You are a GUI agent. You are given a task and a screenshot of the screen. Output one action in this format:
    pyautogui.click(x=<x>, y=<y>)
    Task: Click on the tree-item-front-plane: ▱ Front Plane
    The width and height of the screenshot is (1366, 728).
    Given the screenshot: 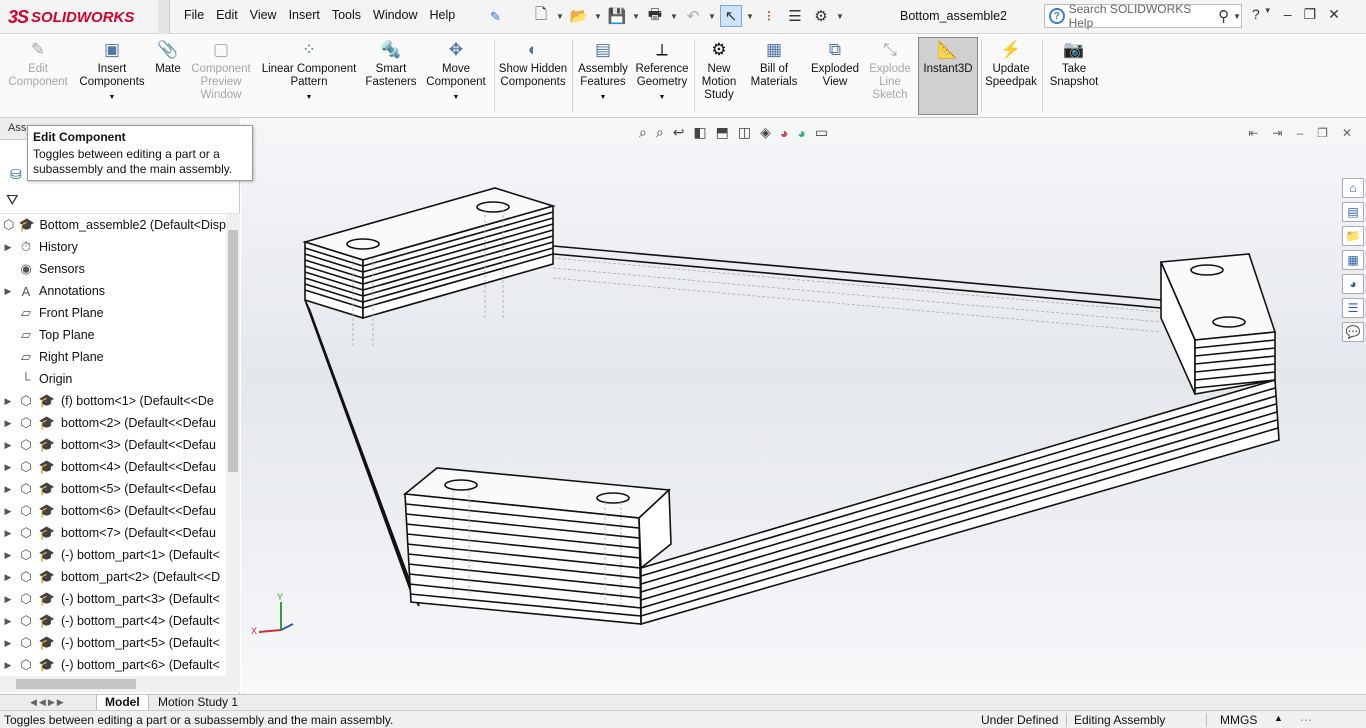 What is the action you would take?
    pyautogui.click(x=113, y=313)
    